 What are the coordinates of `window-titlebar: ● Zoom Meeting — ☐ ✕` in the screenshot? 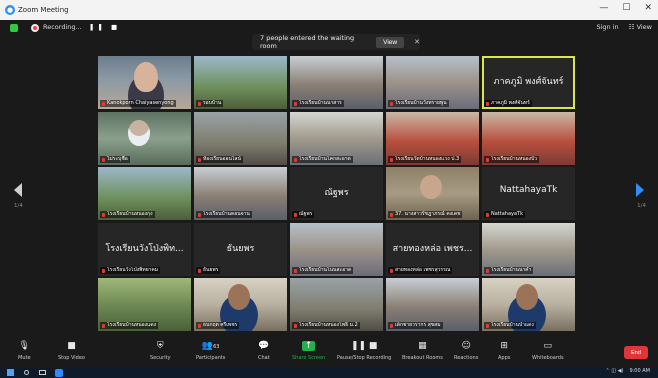 It's located at (329, 10).